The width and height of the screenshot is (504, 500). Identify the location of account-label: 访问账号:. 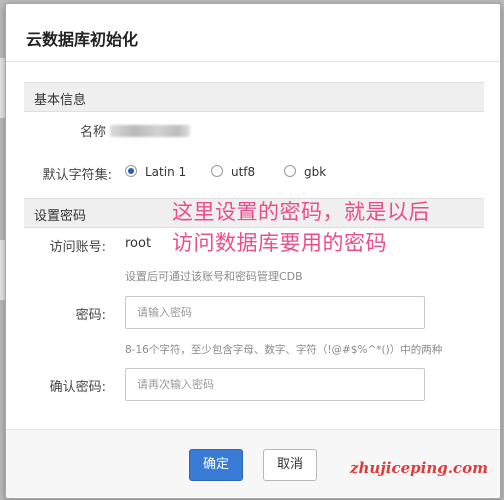
(77, 247).